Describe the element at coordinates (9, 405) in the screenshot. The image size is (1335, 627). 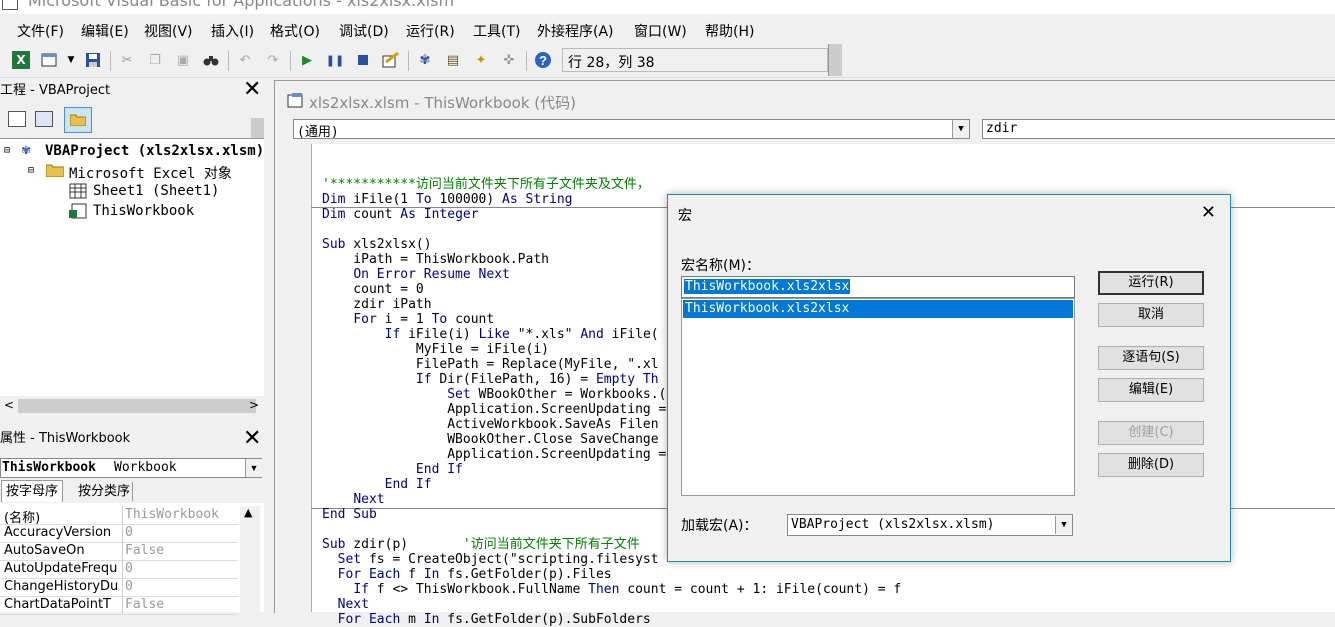
I see `scroll-left-icon: <` at that location.